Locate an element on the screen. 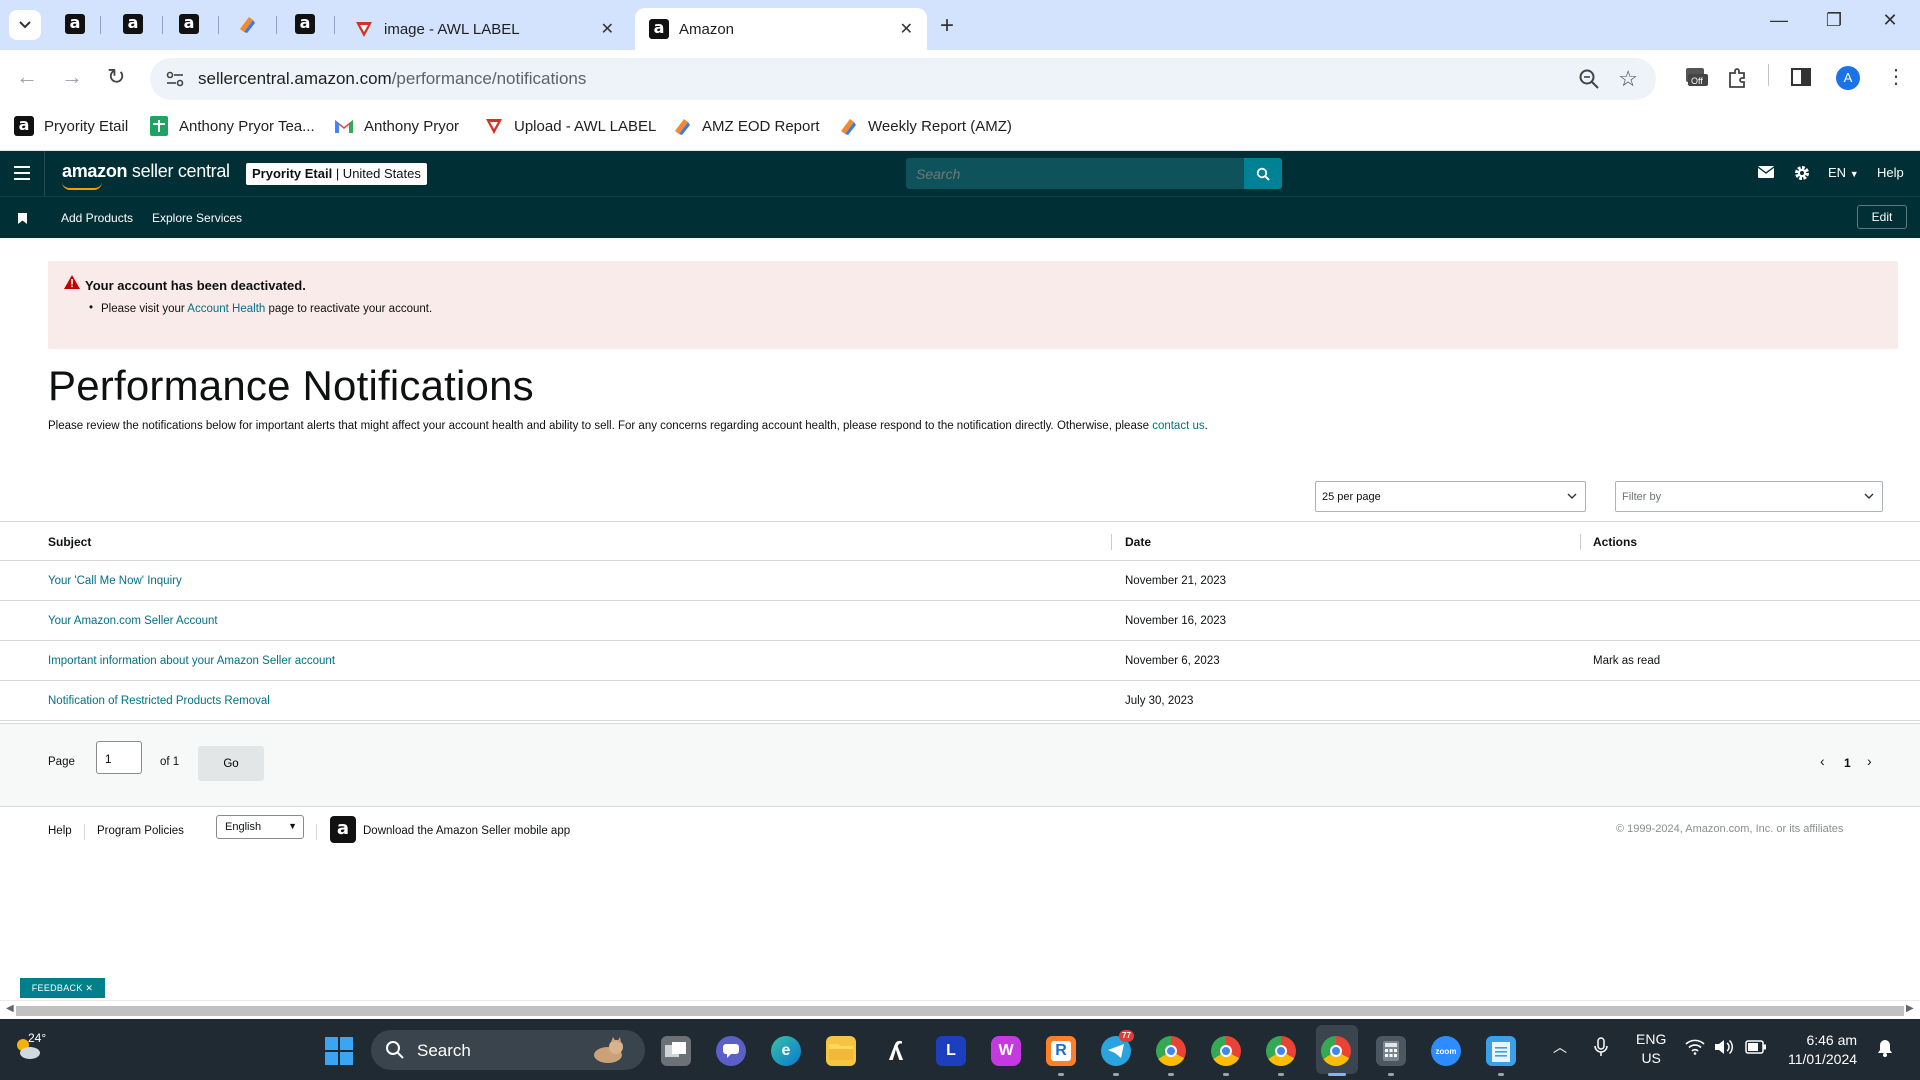 This screenshot has width=1920, height=1080. current-page-number: 1 is located at coordinates (1847, 763).